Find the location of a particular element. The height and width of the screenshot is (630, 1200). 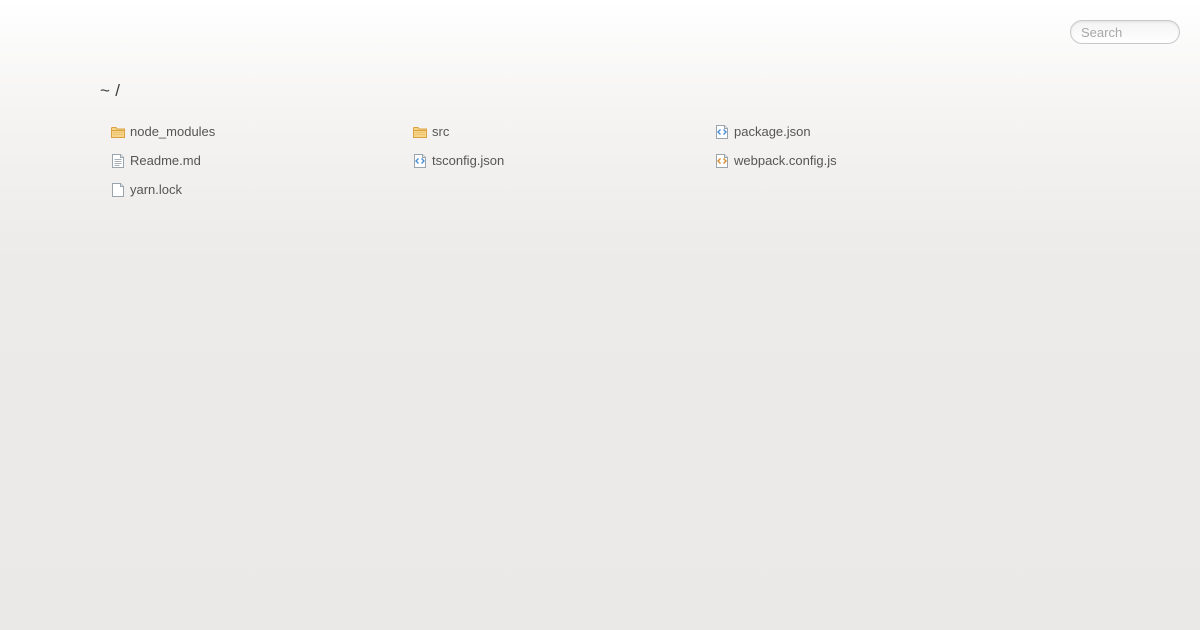

file-name: Readme.md is located at coordinates (165, 160).